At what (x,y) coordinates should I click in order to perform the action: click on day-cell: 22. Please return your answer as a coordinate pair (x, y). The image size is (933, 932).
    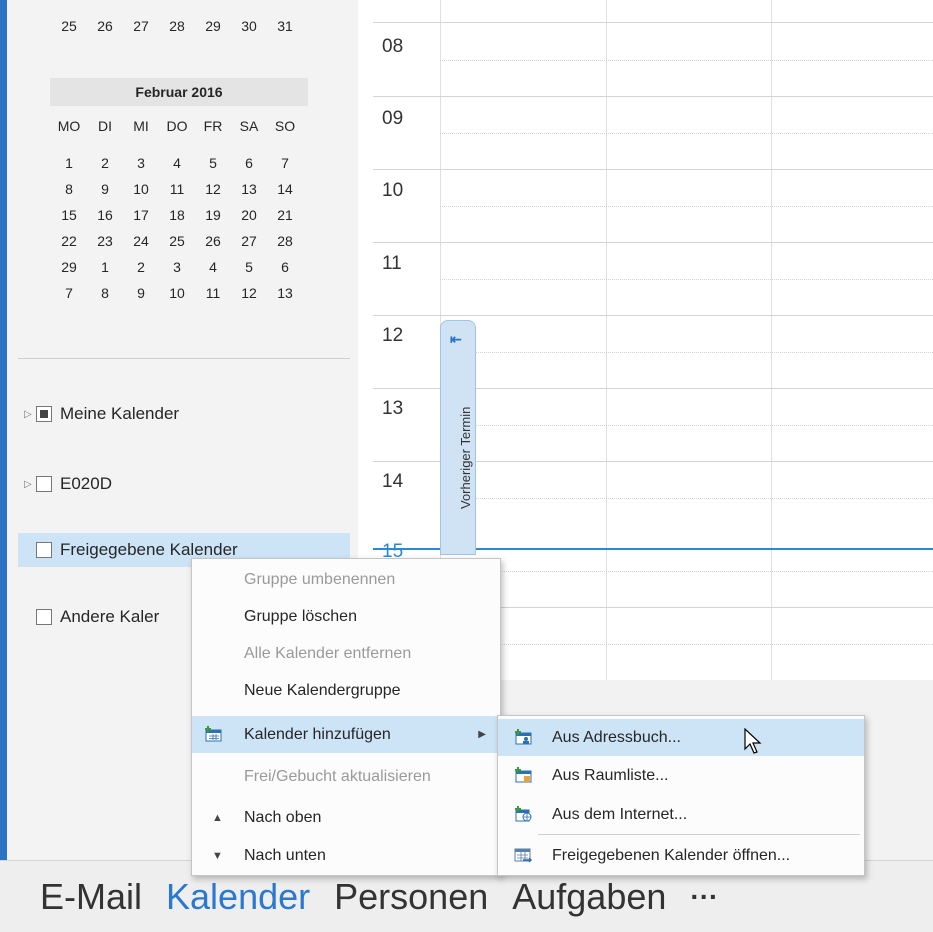
    Looking at the image, I should click on (69, 241).